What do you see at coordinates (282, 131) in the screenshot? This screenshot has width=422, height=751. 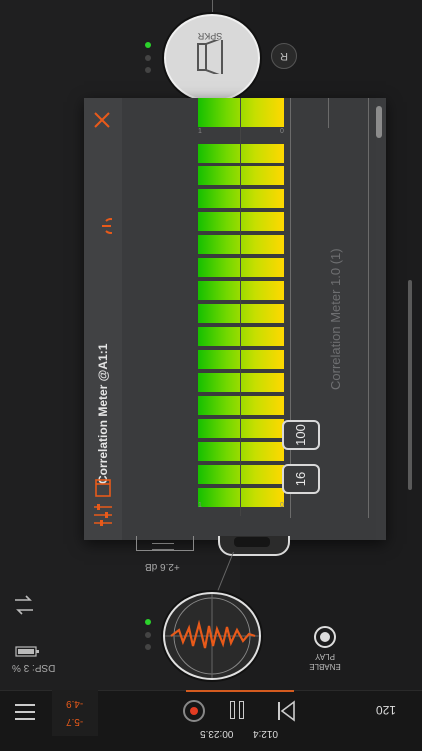 I see `meter-top-scale-right: 0` at bounding box center [282, 131].